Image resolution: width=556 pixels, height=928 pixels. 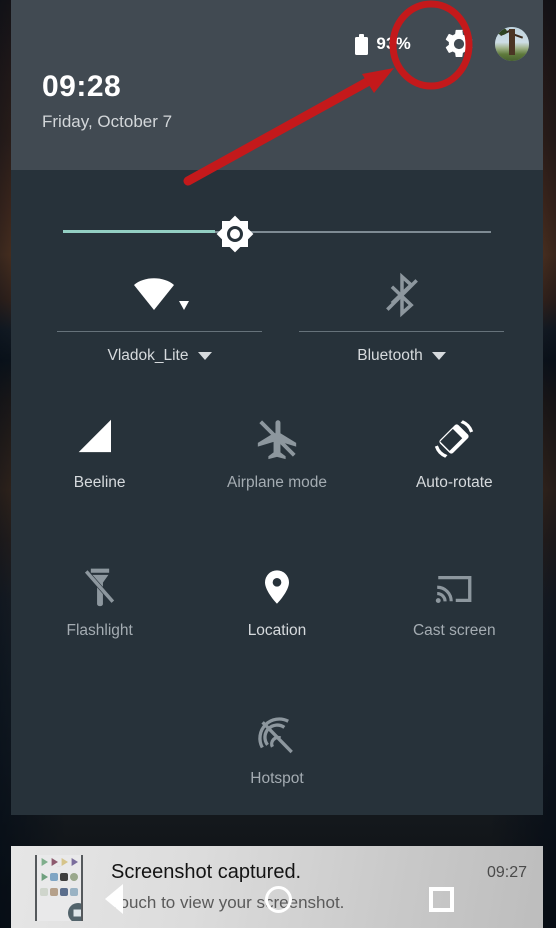 What do you see at coordinates (454, 630) in the screenshot?
I see `tile-cast-screen-label: Cast screen` at bounding box center [454, 630].